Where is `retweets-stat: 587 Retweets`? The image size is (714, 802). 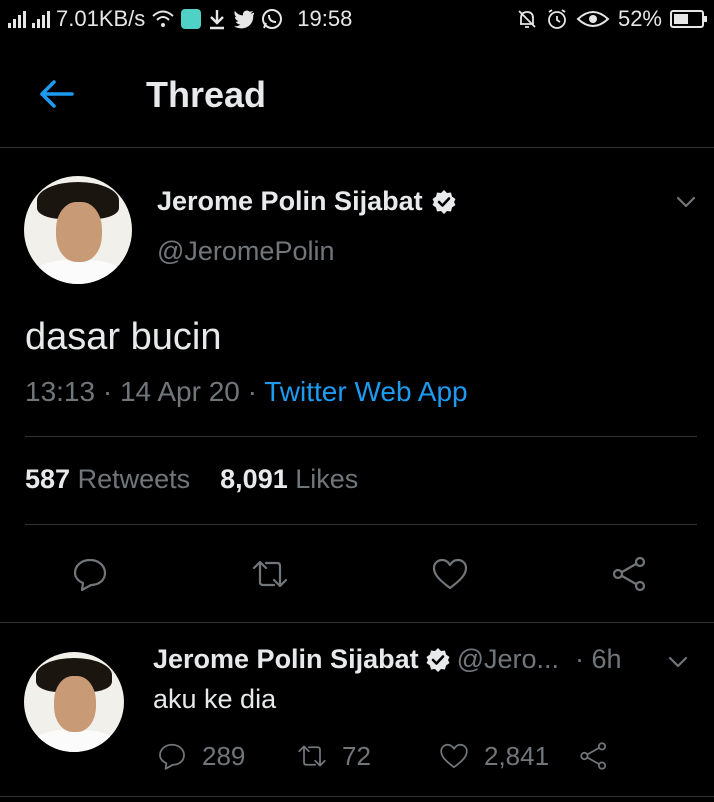 retweets-stat: 587 Retweets is located at coordinates (107, 479).